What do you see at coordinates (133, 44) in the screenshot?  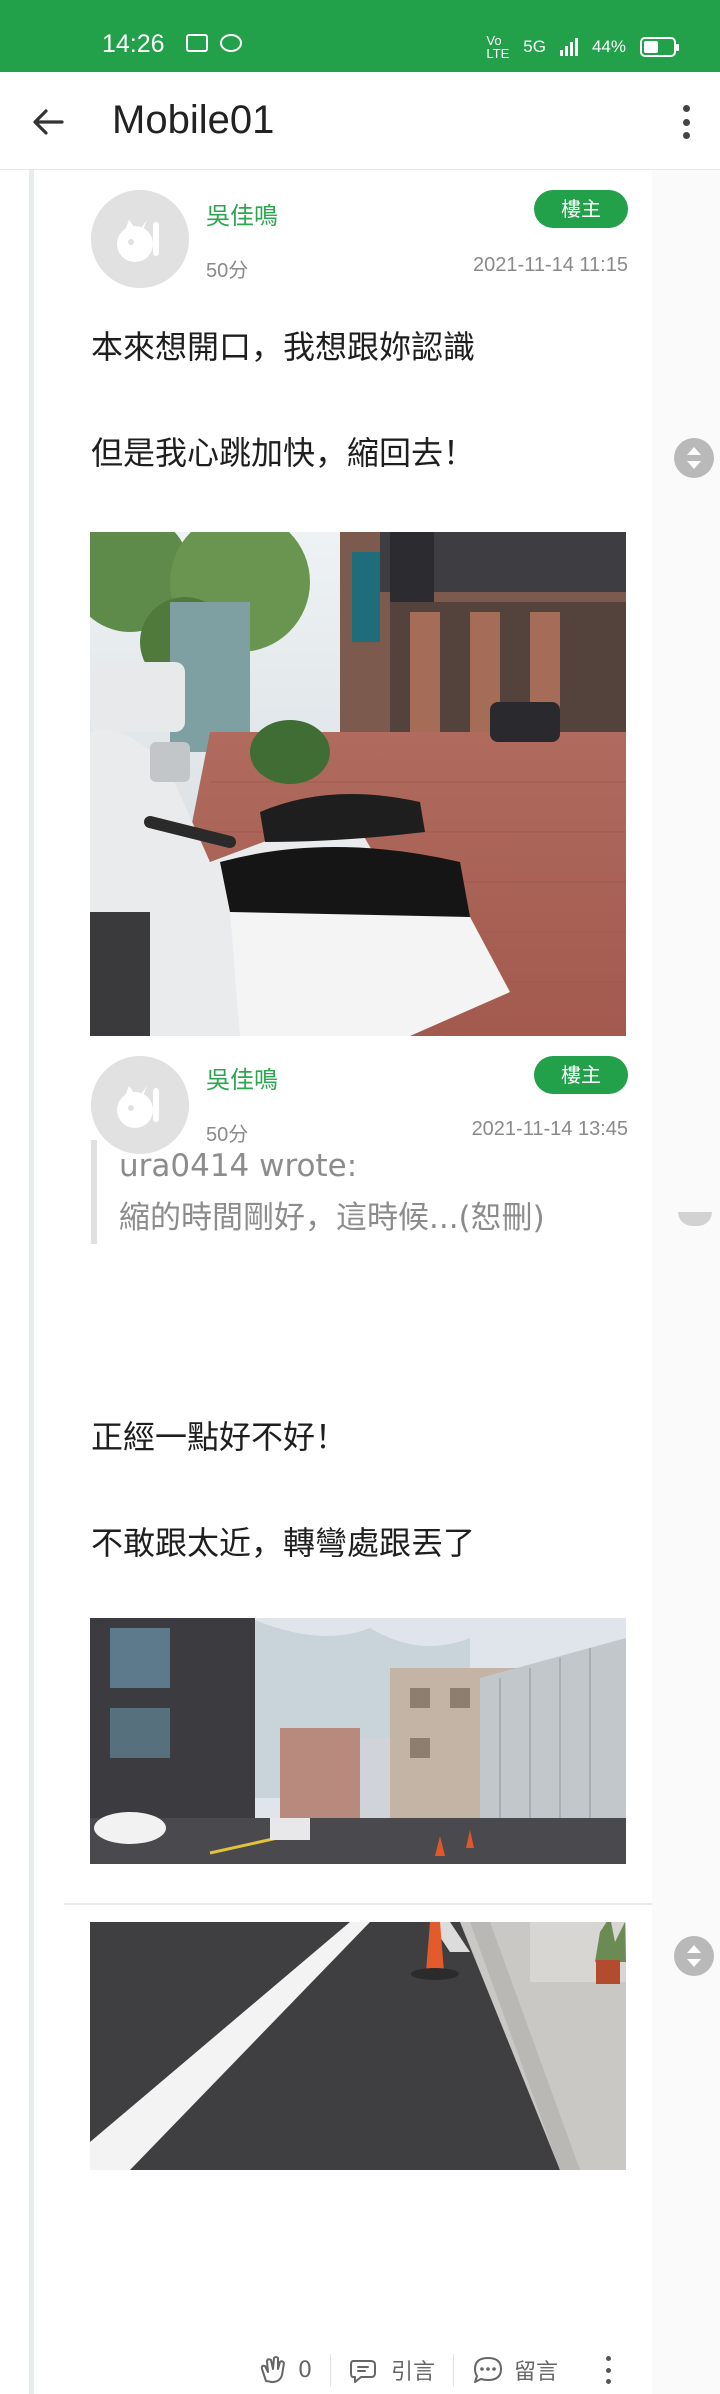 I see `status-time: 14:26` at bounding box center [133, 44].